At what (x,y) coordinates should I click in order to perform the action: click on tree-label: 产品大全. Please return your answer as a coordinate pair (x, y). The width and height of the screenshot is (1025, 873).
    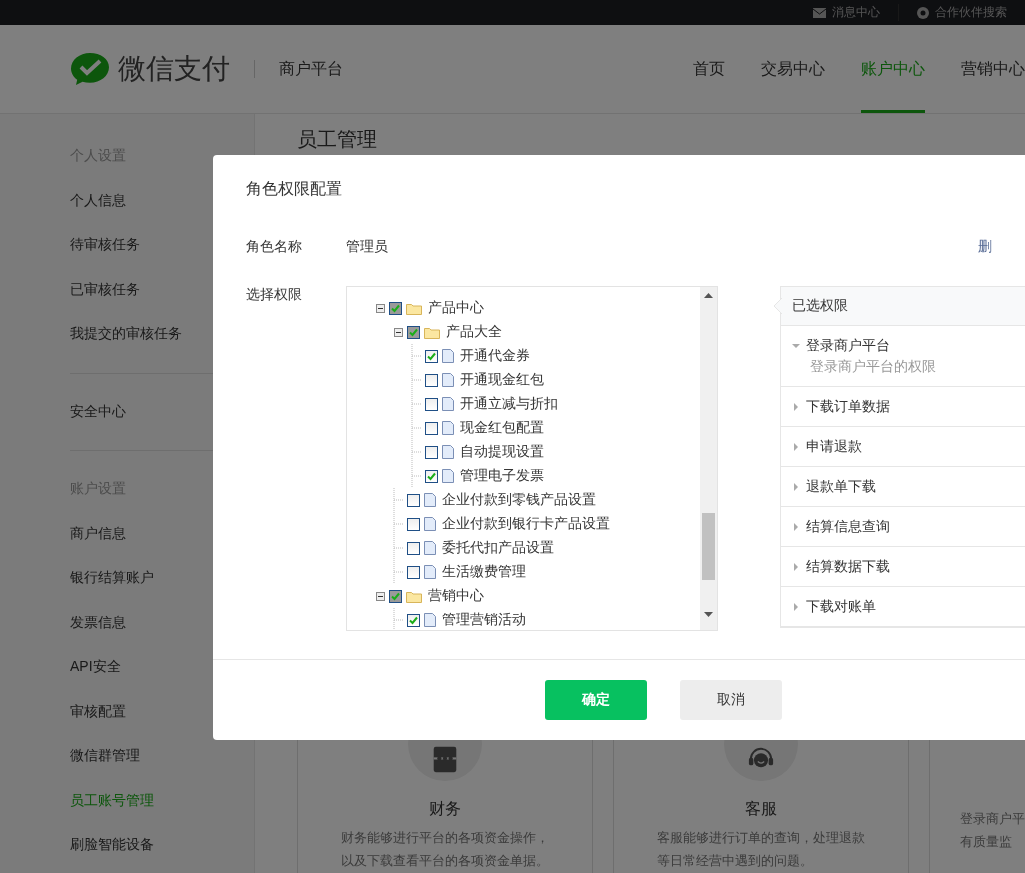
    Looking at the image, I should click on (474, 332).